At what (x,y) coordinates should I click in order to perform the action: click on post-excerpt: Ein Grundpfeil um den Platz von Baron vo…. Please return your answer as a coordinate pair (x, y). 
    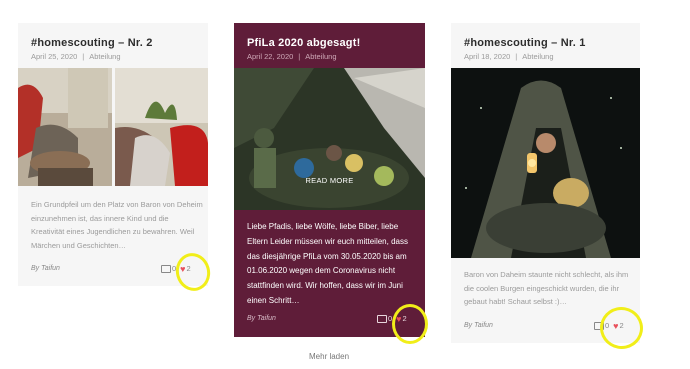
    Looking at the image, I should click on (117, 225).